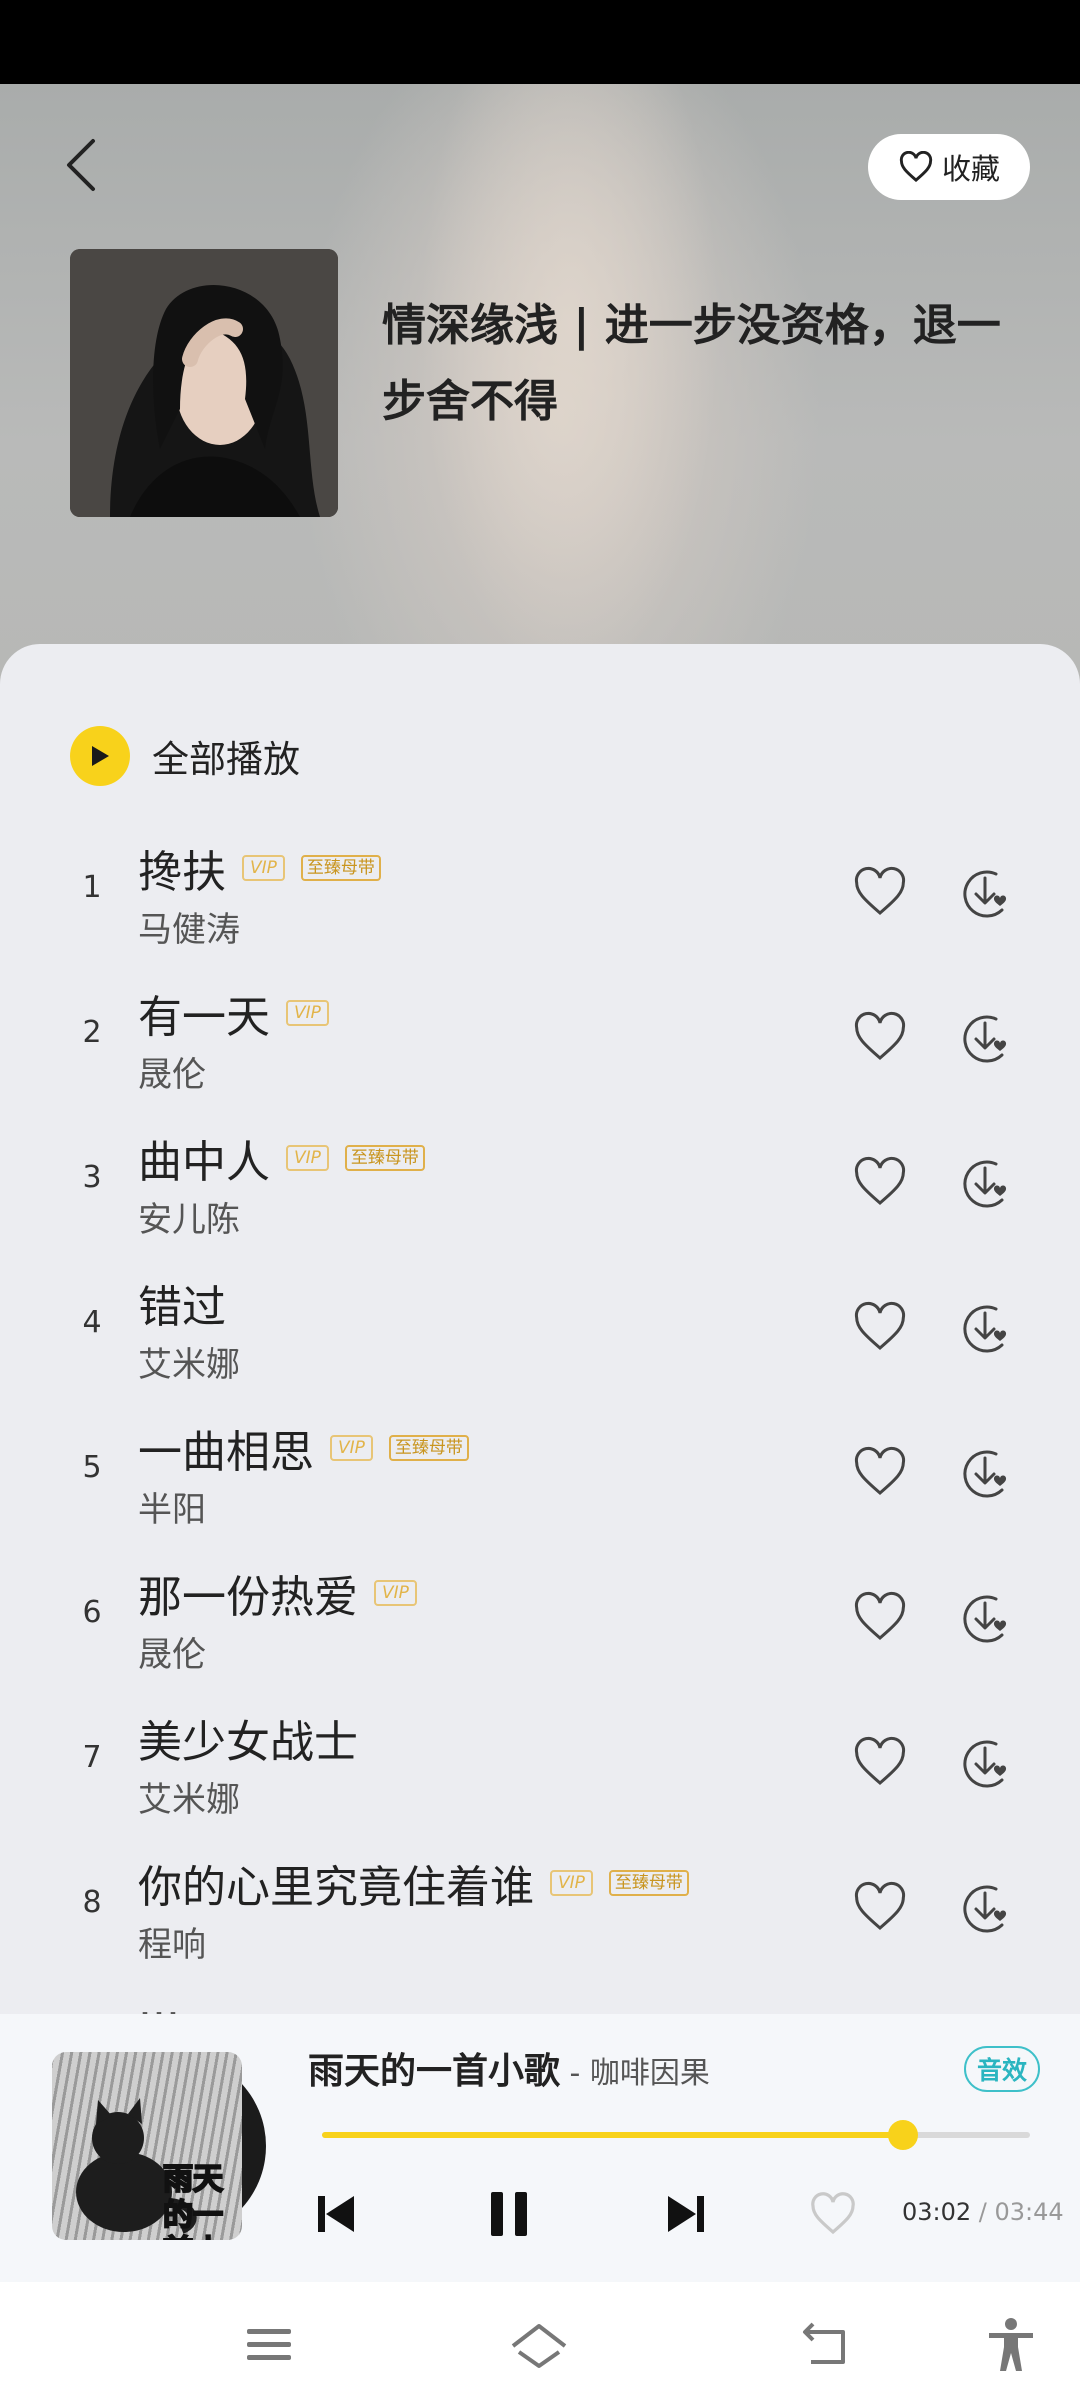  What do you see at coordinates (540, 896) in the screenshot?
I see `song-row: 1 搀扶 VIP 至臻母带 马健涛` at bounding box center [540, 896].